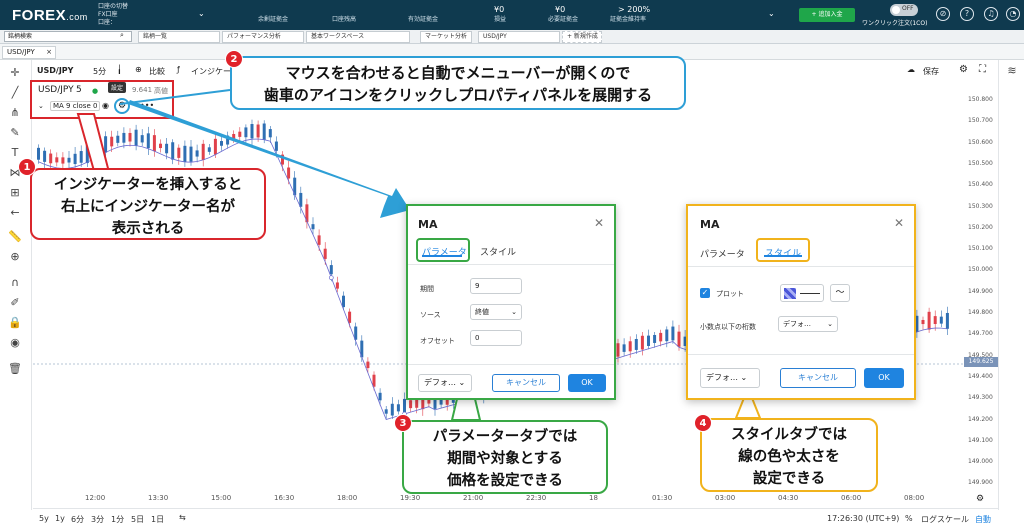  I want to click on offset-label: オフセット, so click(437, 341).